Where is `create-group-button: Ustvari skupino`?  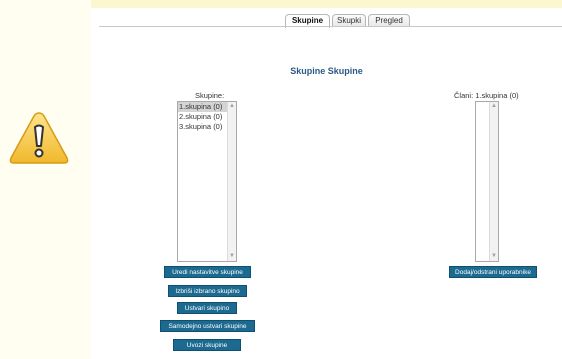
create-group-button: Ustvari skupino is located at coordinates (207, 308).